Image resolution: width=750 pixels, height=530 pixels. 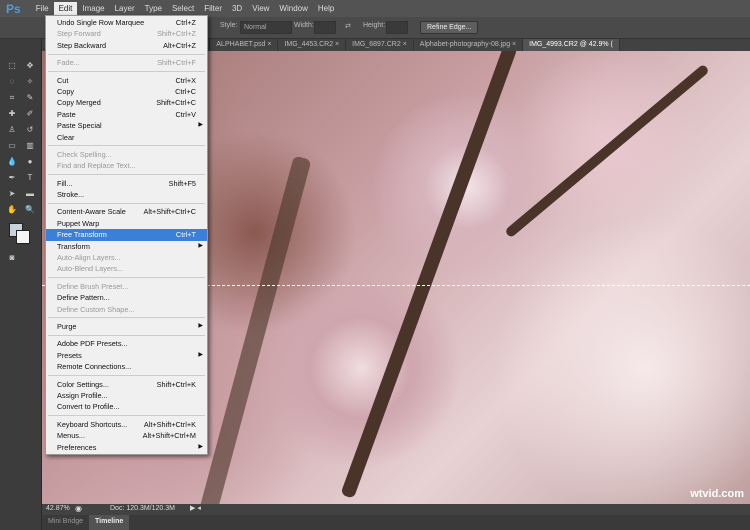 What do you see at coordinates (260, 8) in the screenshot?
I see `menu-view: View` at bounding box center [260, 8].